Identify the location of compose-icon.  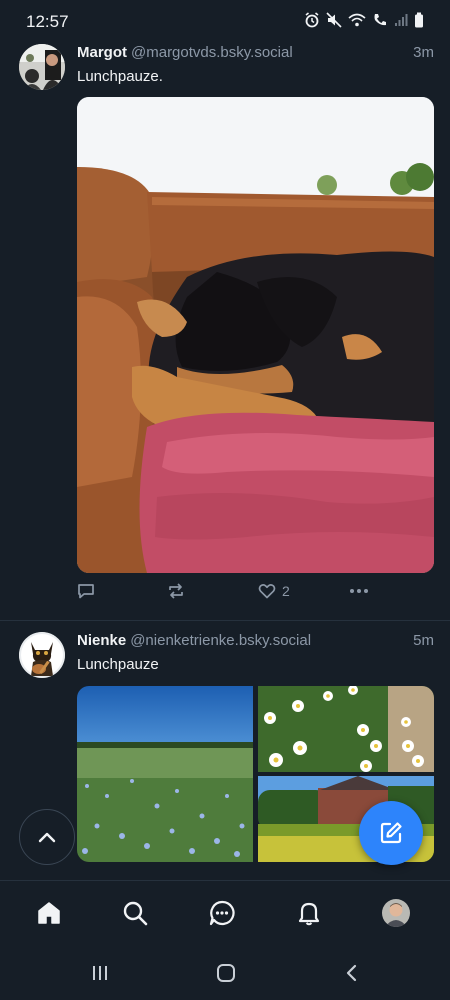
(391, 833).